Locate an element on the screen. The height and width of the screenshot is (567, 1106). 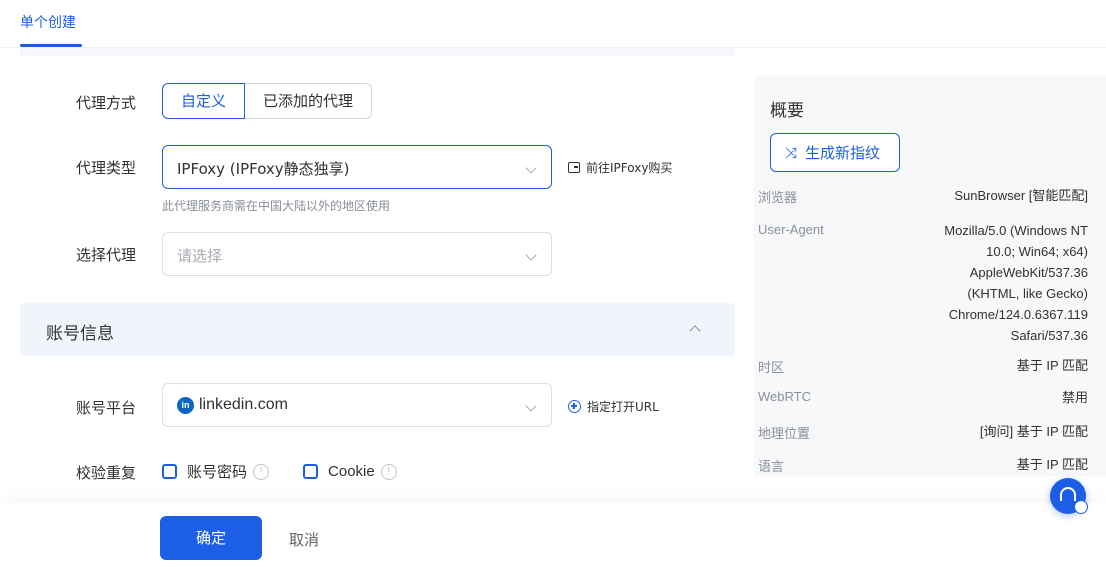
user-agent-line: AppleWebKit/537.36 is located at coordinates (1028, 272).